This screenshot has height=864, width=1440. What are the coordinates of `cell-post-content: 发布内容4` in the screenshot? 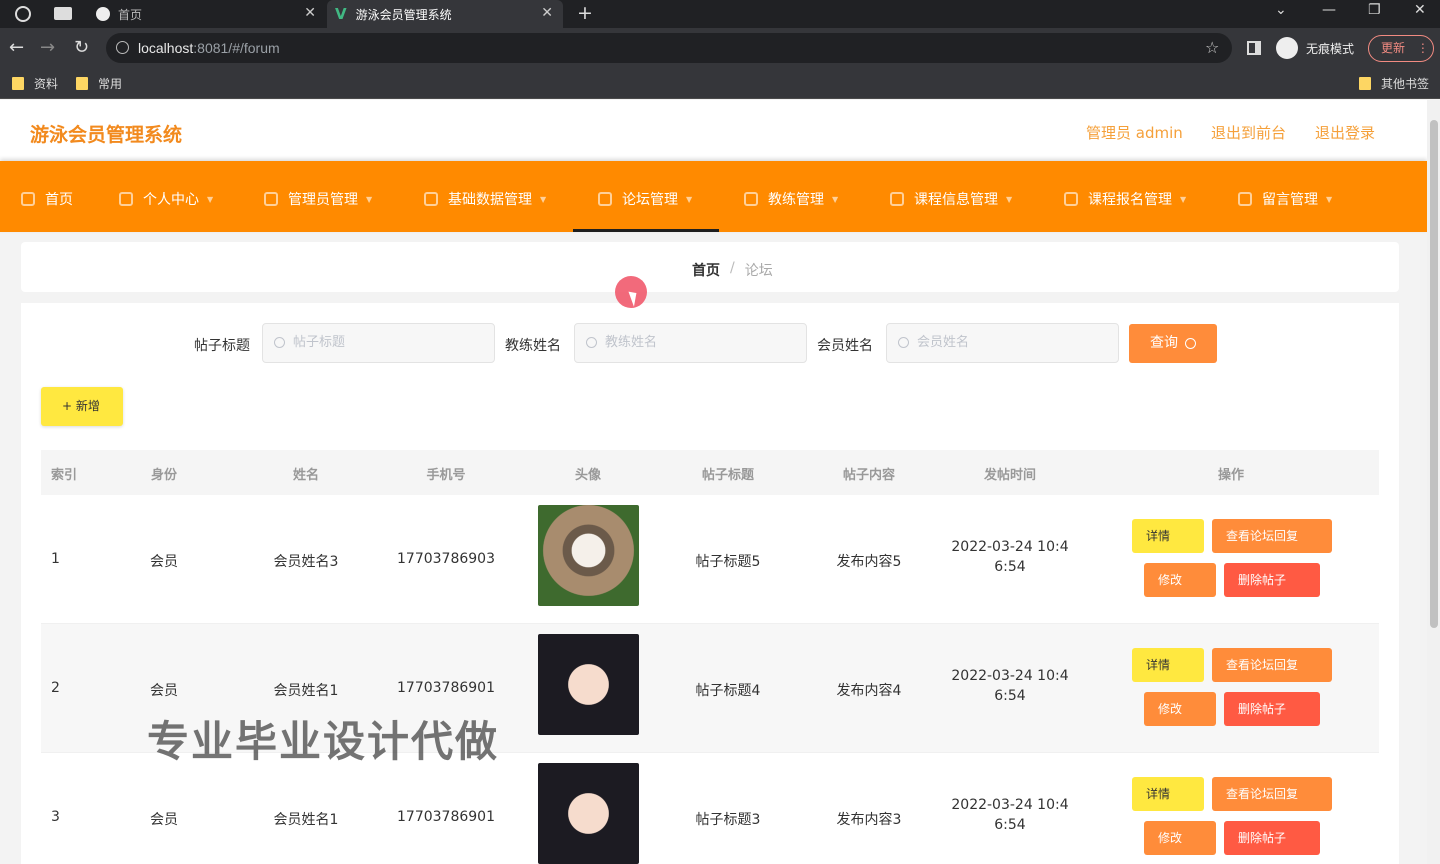 It's located at (869, 691).